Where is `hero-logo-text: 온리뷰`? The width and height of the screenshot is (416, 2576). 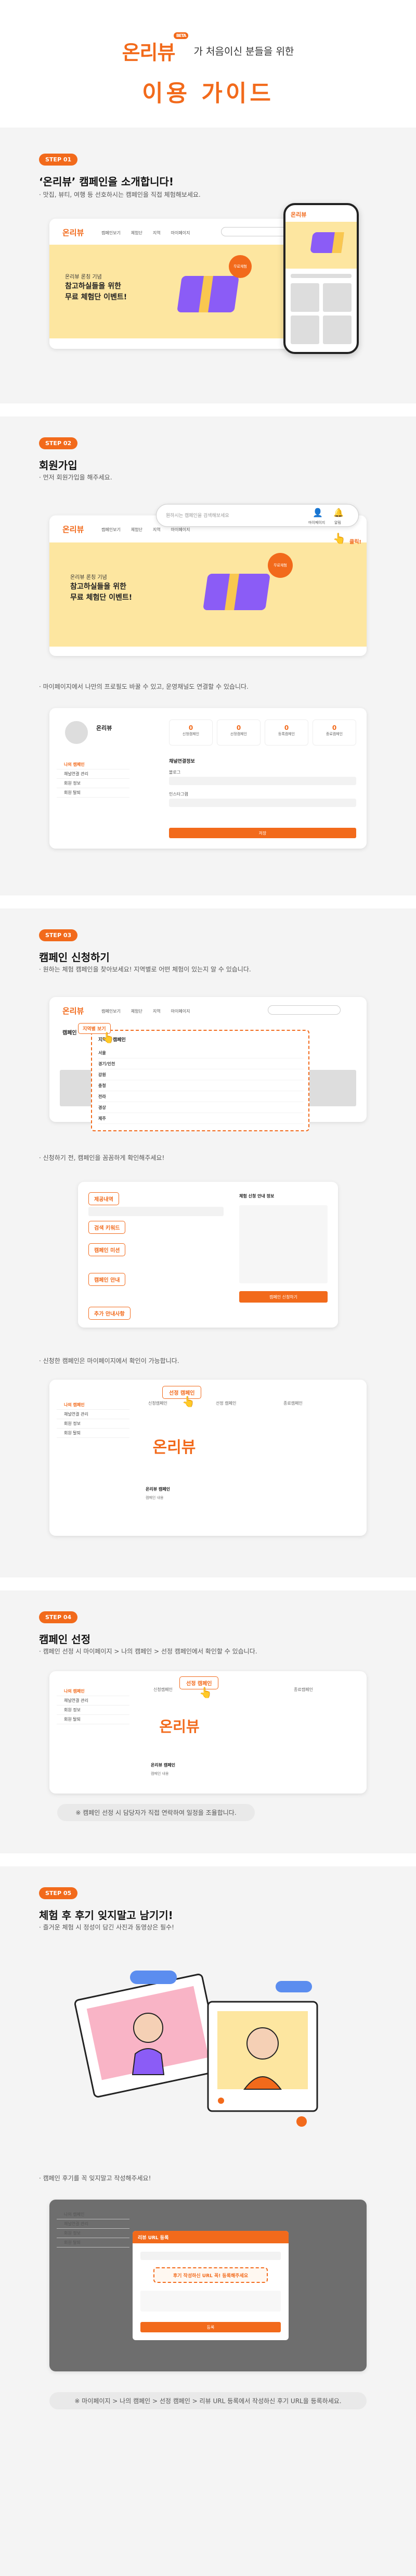 hero-logo-text: 온리뷰 is located at coordinates (149, 52).